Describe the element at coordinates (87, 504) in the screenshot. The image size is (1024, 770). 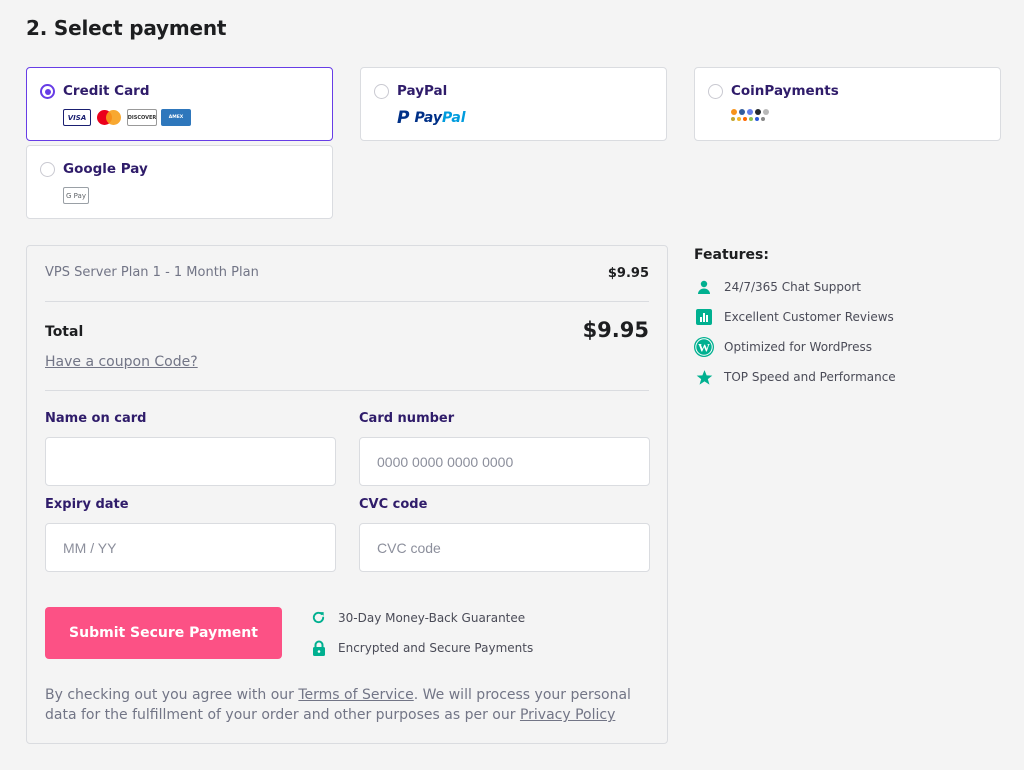
I see `expiry-date-label: Expiry date` at that location.